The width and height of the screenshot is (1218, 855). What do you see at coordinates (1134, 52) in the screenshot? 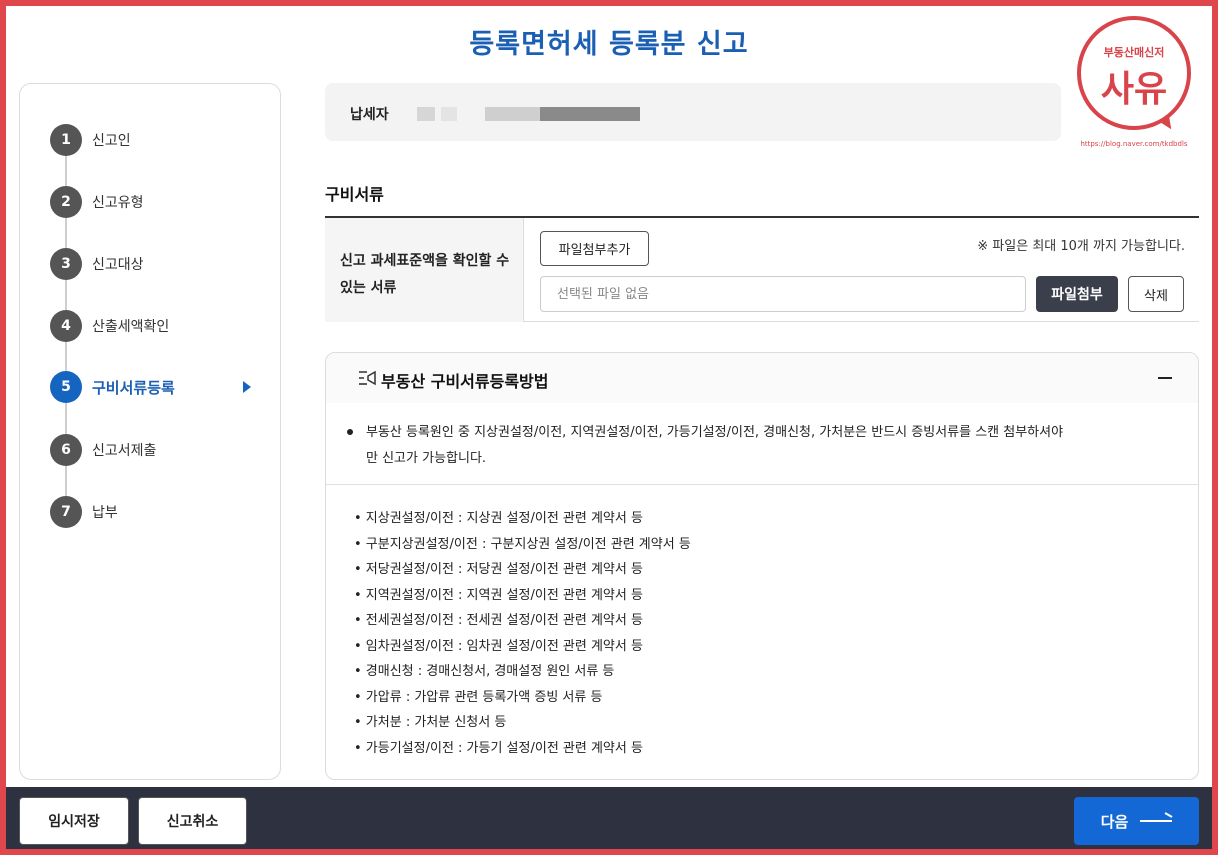
I see `stamp-top-text: 부동산매신저` at bounding box center [1134, 52].